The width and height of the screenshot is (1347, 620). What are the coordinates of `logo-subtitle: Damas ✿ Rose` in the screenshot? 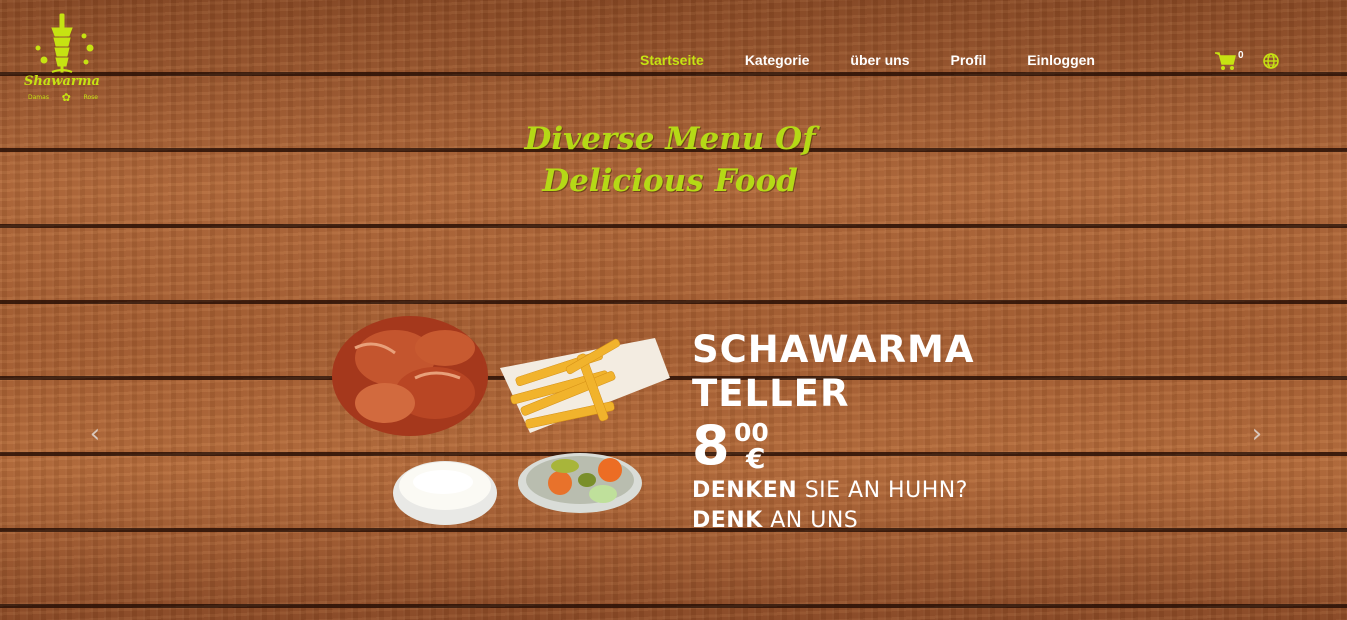 It's located at (63, 97).